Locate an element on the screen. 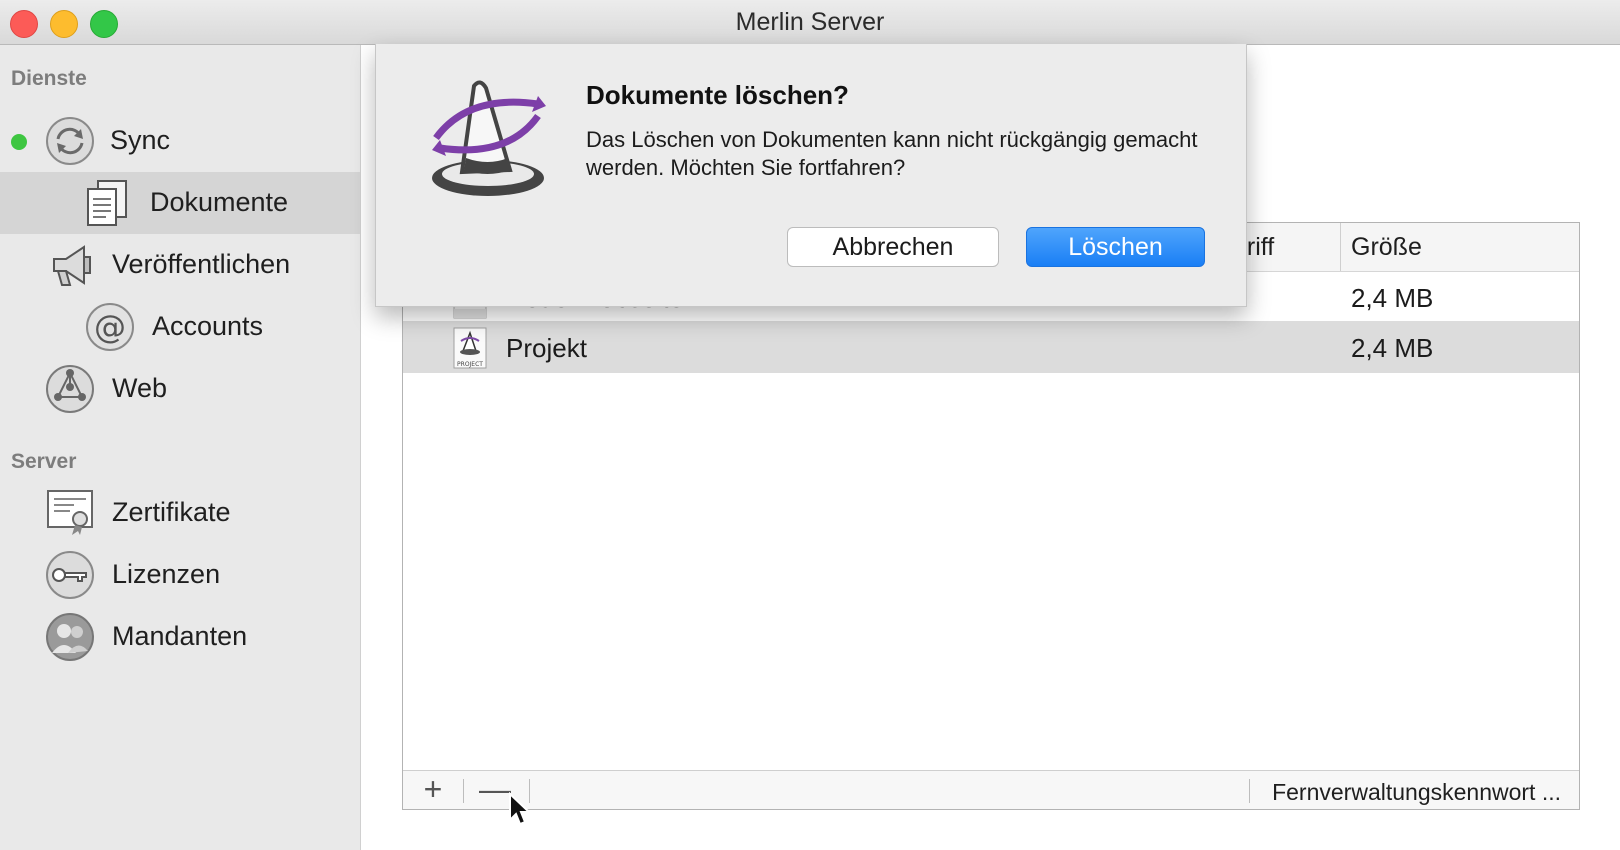 The image size is (1620, 850). sidebar-item-label: Sync is located at coordinates (140, 140).